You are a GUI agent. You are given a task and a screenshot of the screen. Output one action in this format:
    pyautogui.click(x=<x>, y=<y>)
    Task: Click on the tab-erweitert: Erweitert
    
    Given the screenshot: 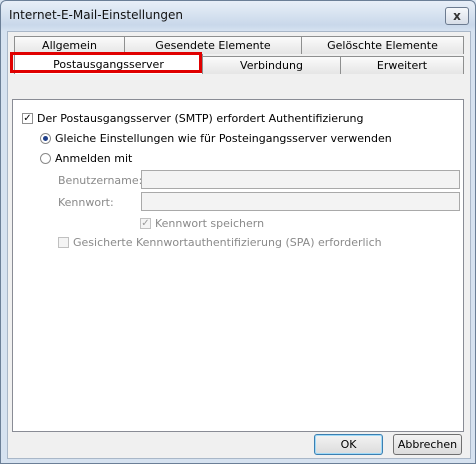 What is the action you would take?
    pyautogui.click(x=402, y=65)
    